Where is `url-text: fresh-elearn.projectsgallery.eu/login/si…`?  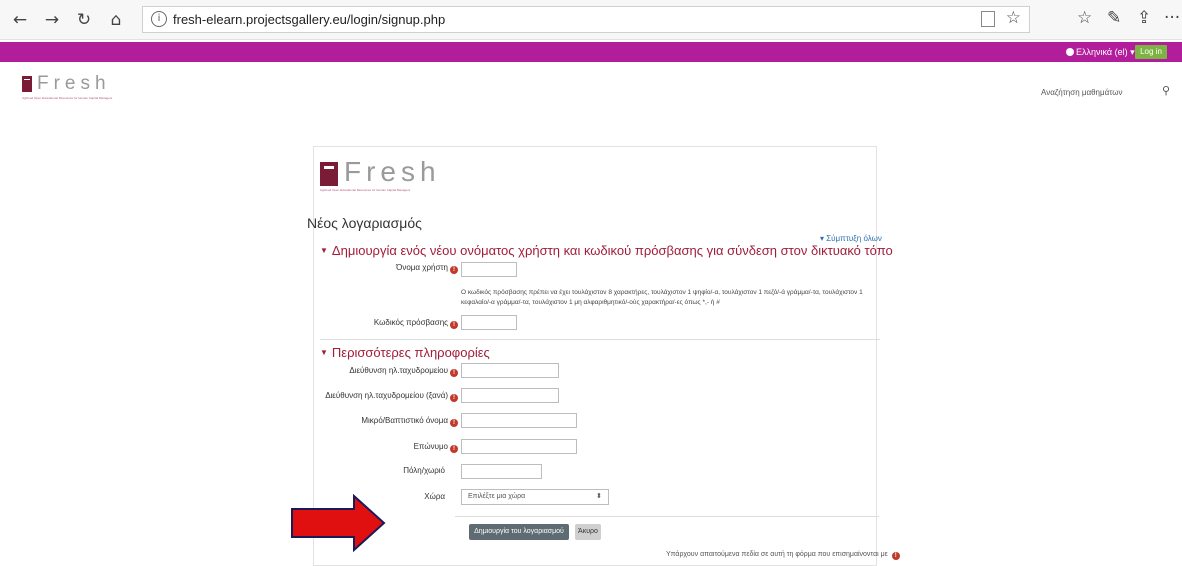
url-text: fresh-elearn.projectsgallery.eu/login/si… is located at coordinates (309, 19).